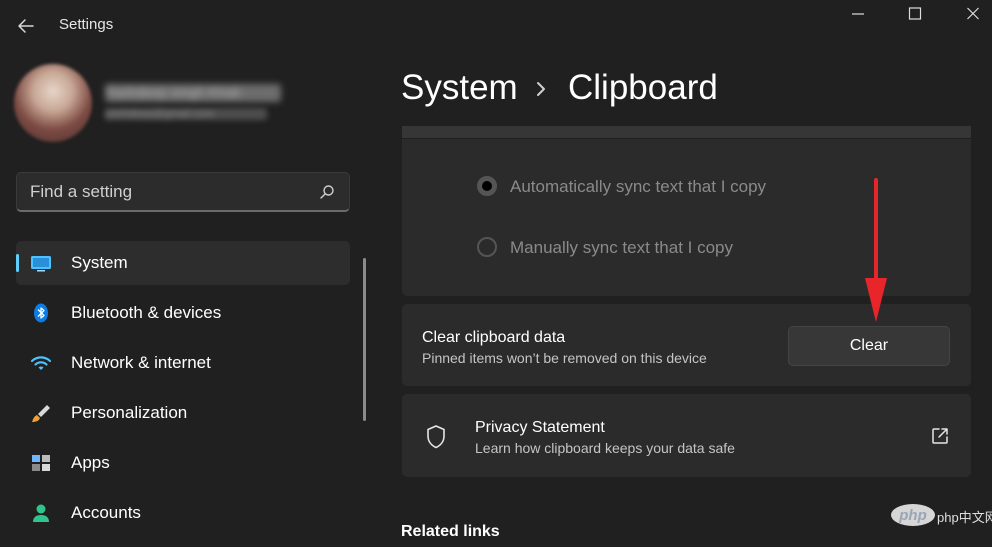  I want to click on breadcrumb-parent: System, so click(459, 88).